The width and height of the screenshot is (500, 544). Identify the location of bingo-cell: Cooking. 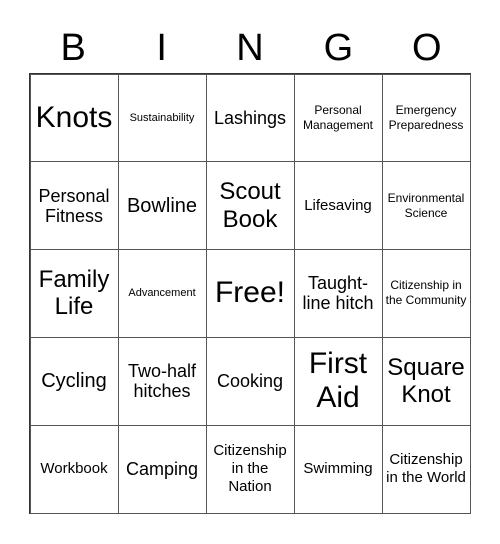
(250, 381).